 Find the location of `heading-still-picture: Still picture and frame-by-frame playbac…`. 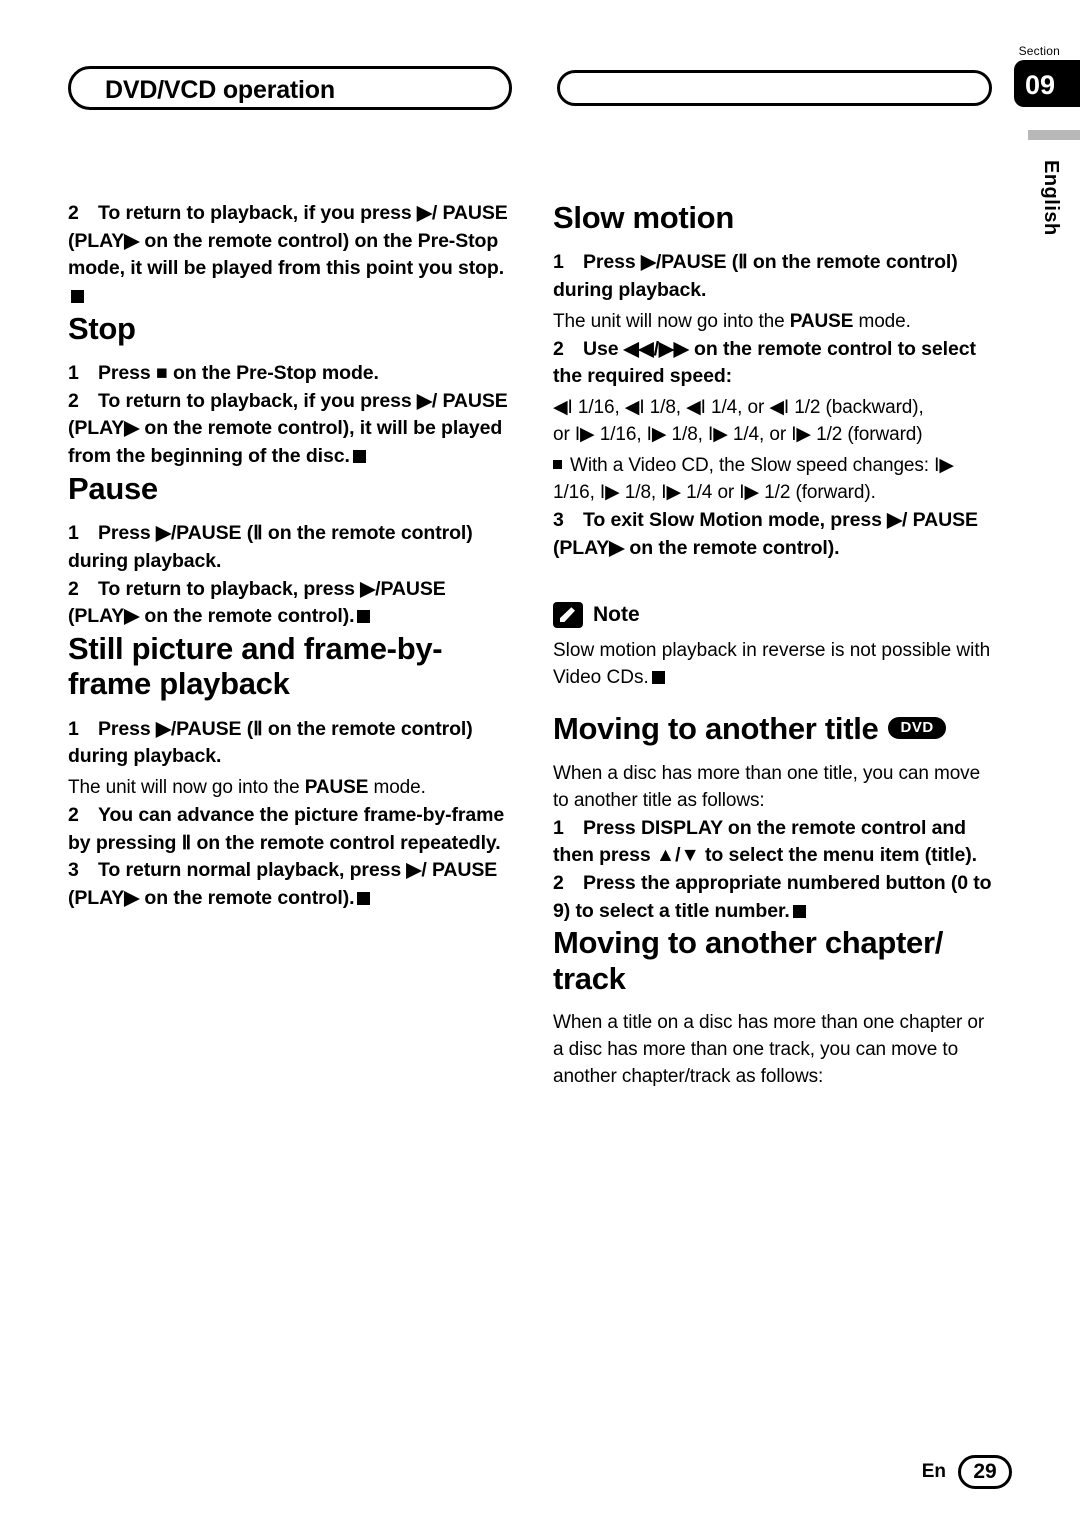

heading-still-picture: Still picture and frame-by-frame playbac… is located at coordinates (255, 666).